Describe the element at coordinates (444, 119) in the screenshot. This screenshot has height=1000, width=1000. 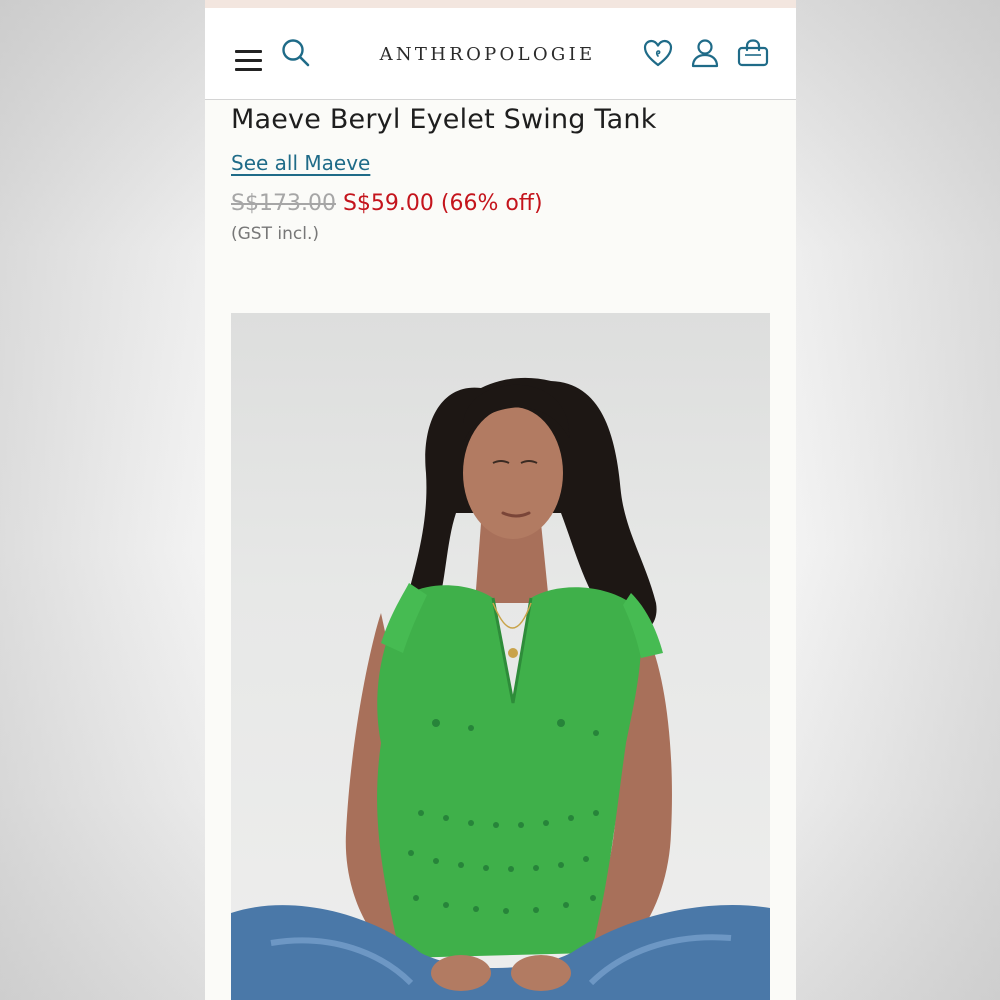
I see `product-title: Maeve Beryl Eyelet Swing Tank` at that location.